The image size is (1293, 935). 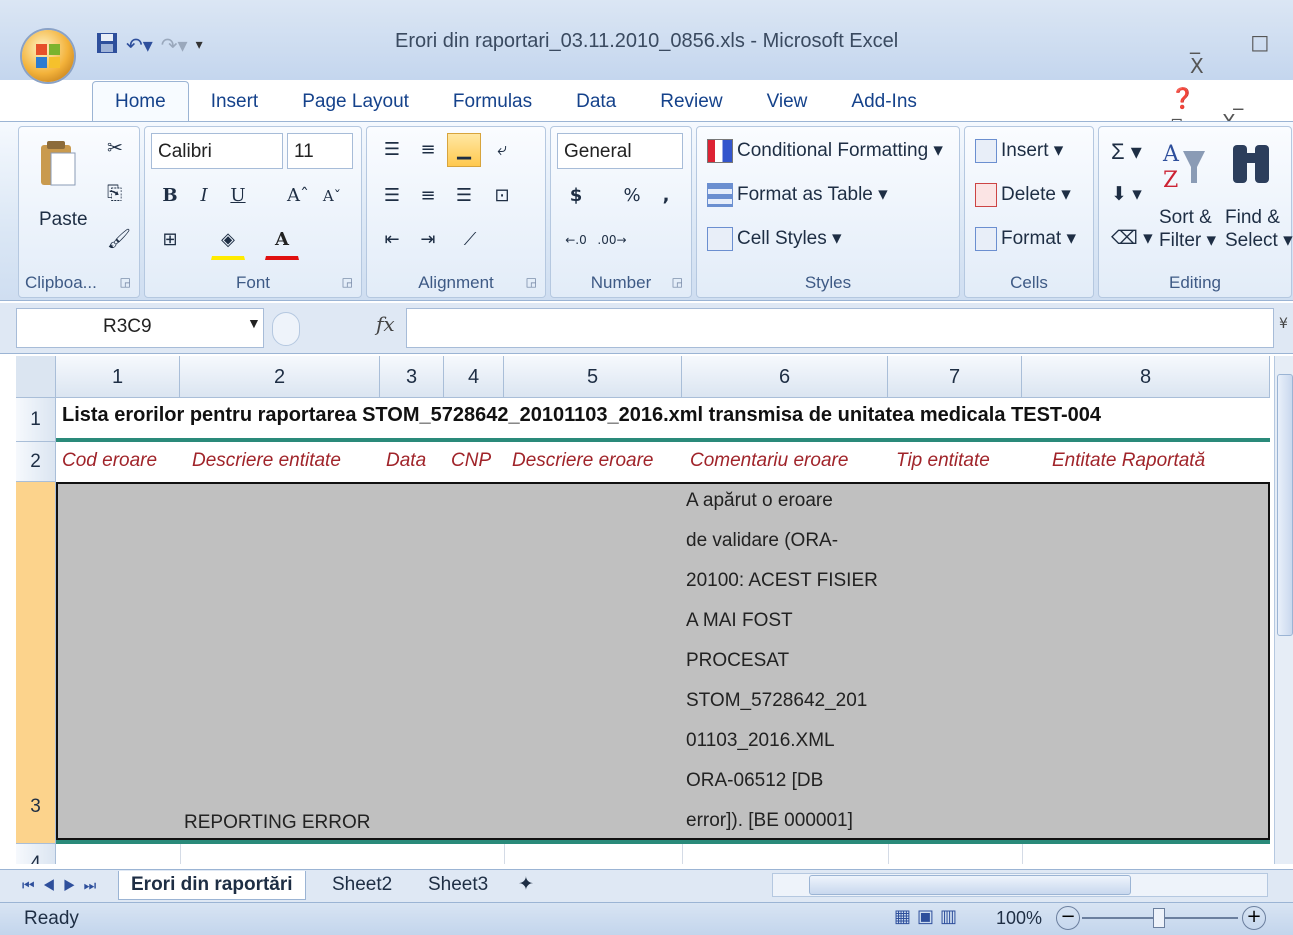 What do you see at coordinates (362, 885) in the screenshot?
I see `sheet-tab: Sheet2` at bounding box center [362, 885].